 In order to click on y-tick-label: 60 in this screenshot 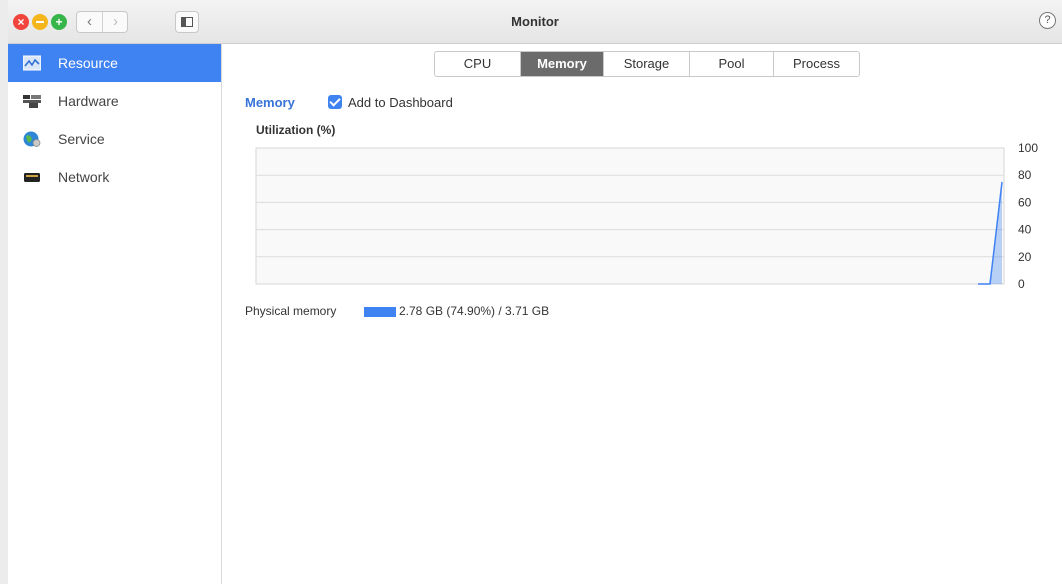, I will do `click(1025, 202)`.